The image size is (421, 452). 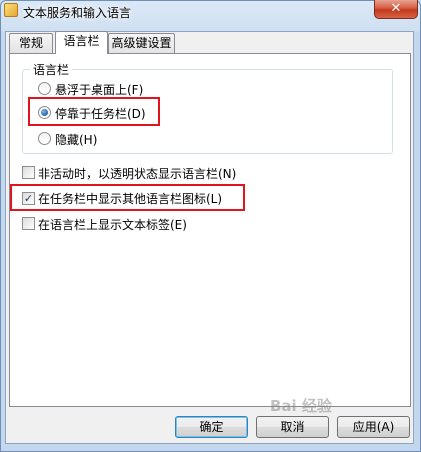 What do you see at coordinates (44, 88) in the screenshot?
I see `float-on-desktop-radio` at bounding box center [44, 88].